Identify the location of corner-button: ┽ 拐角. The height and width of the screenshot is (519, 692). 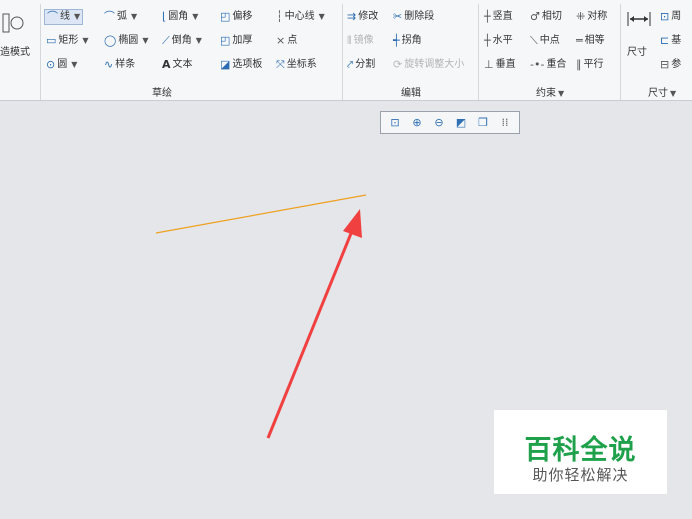
(407, 41).